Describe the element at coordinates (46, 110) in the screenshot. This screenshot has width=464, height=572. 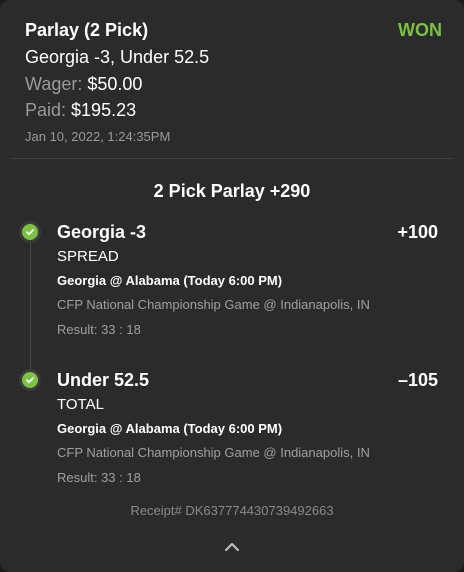
I see `paid-label: Paid:` at that location.